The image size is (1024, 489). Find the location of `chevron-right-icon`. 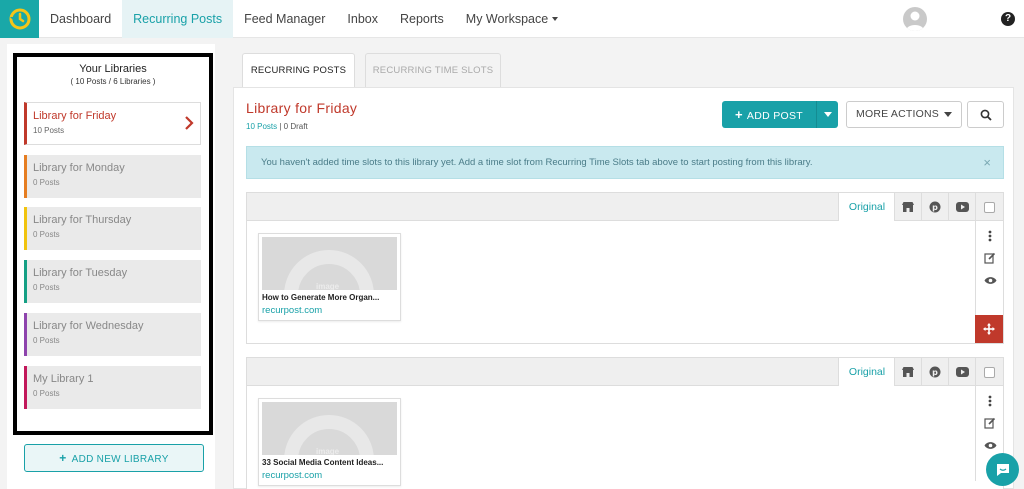

chevron-right-icon is located at coordinates (189, 123).